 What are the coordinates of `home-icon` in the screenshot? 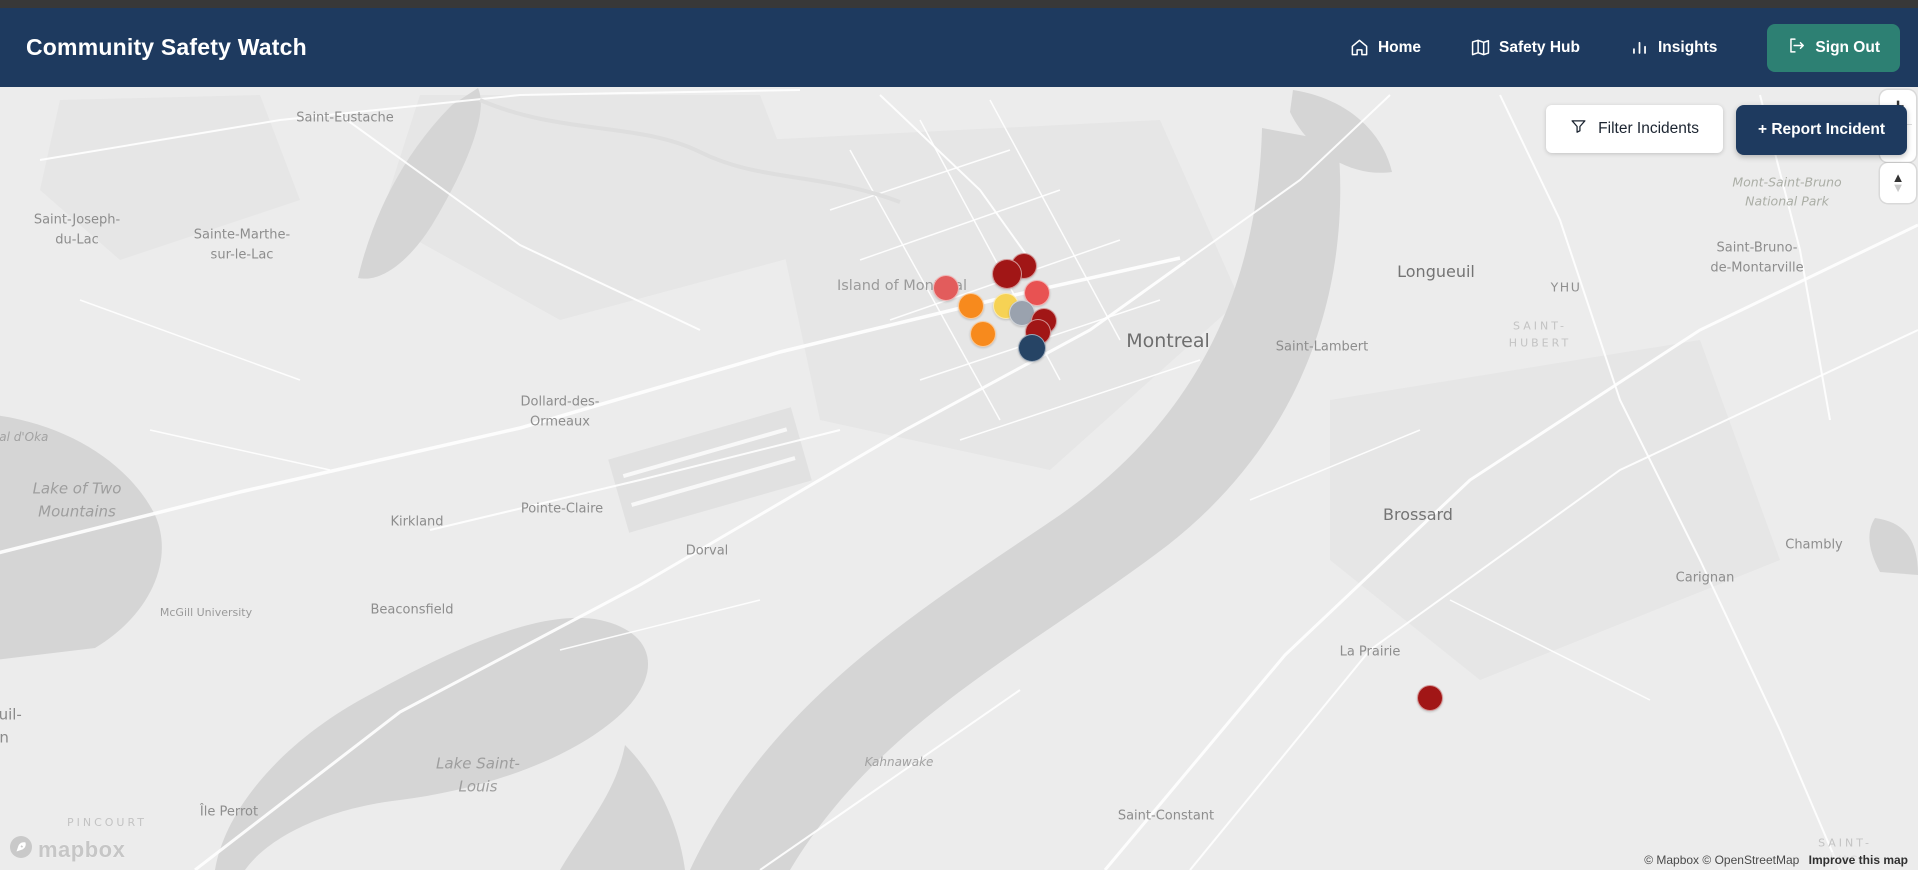 It's located at (1359, 47).